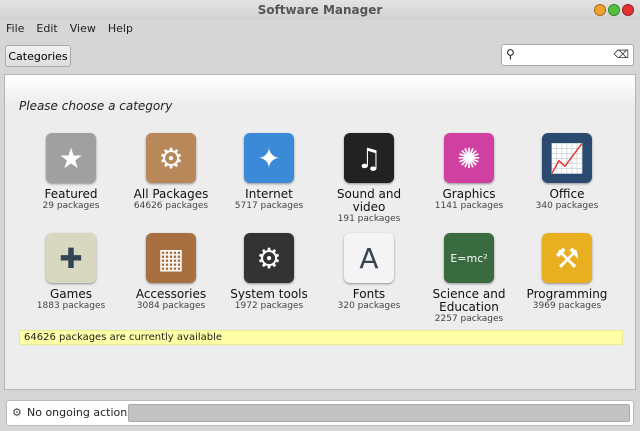 This screenshot has height=431, width=640. Describe the element at coordinates (369, 258) in the screenshot. I see `font-icon: A` at that location.